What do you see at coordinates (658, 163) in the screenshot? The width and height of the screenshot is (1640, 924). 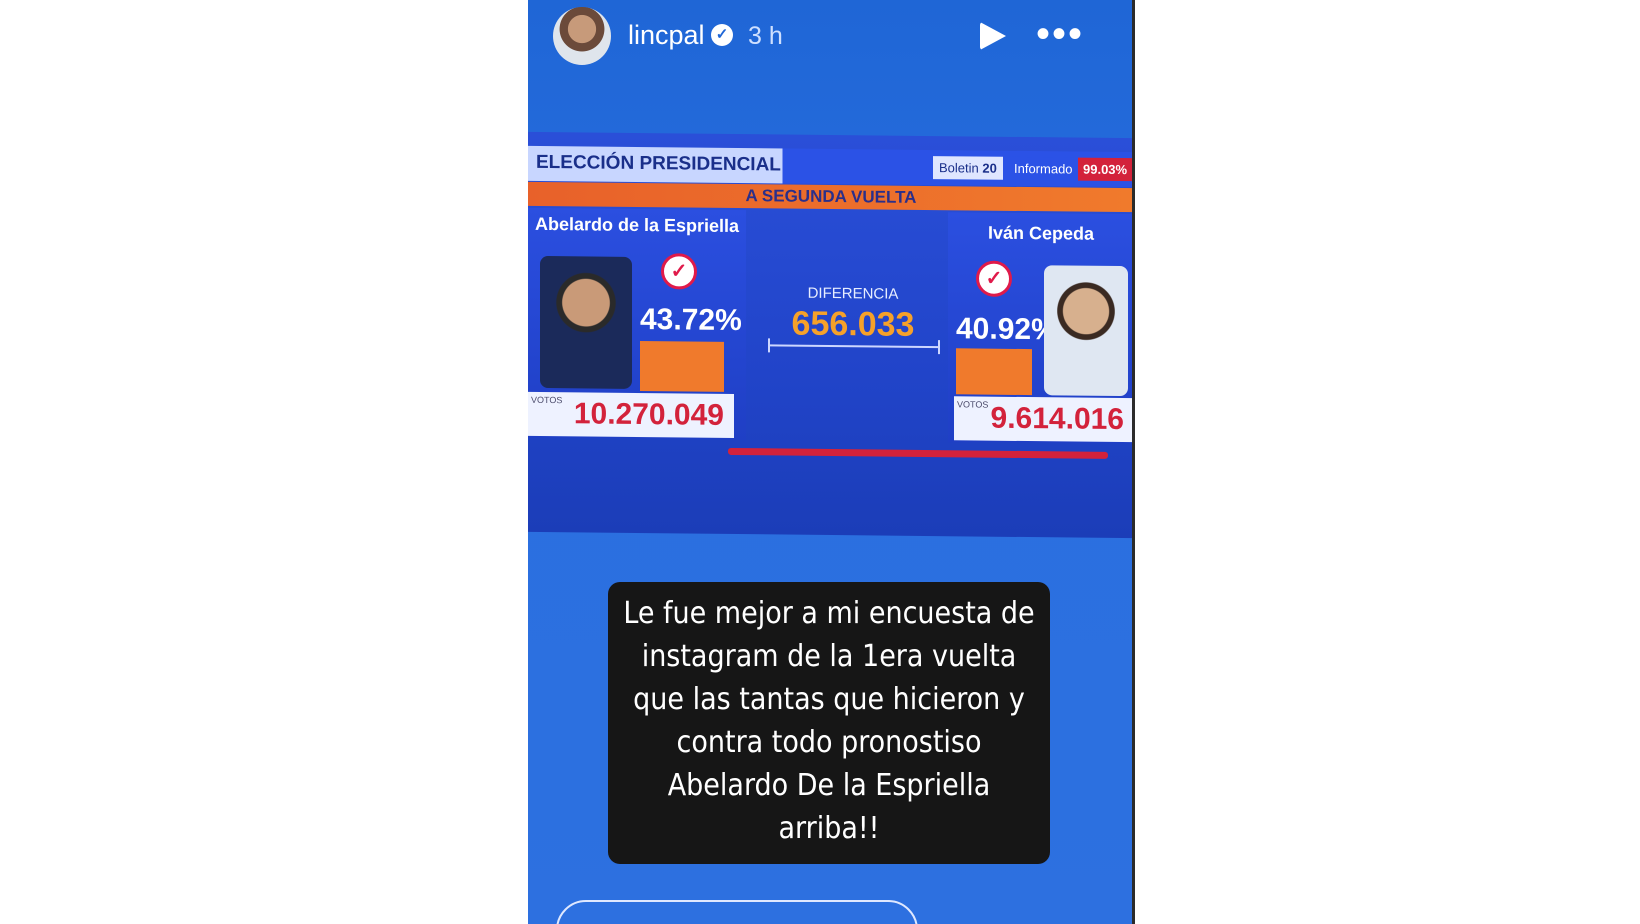 I see `election-title: ELECCIÓN PRESIDENCIAL` at bounding box center [658, 163].